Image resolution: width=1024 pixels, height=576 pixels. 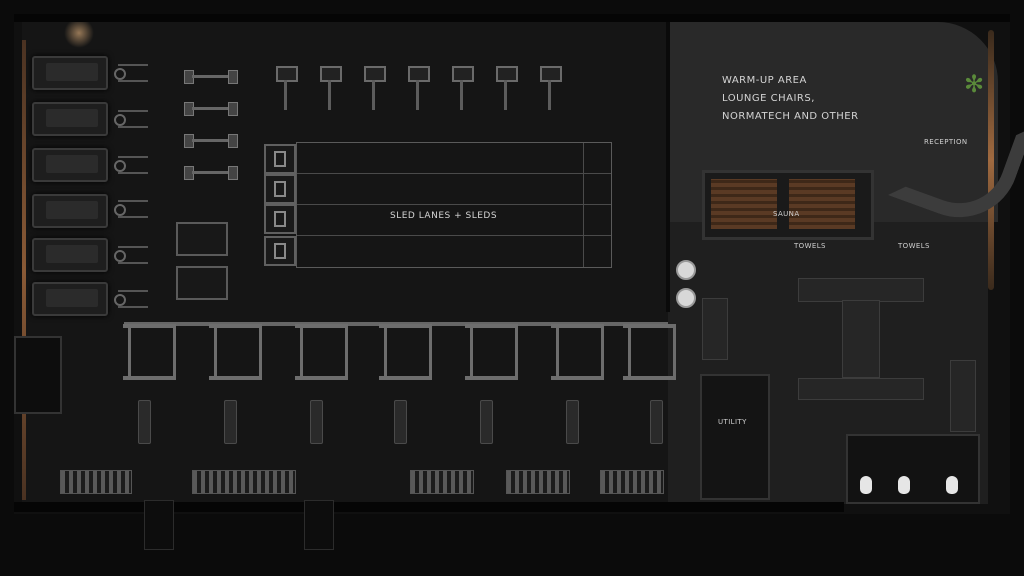 I want to click on bottom-wall, so click(x=429, y=507).